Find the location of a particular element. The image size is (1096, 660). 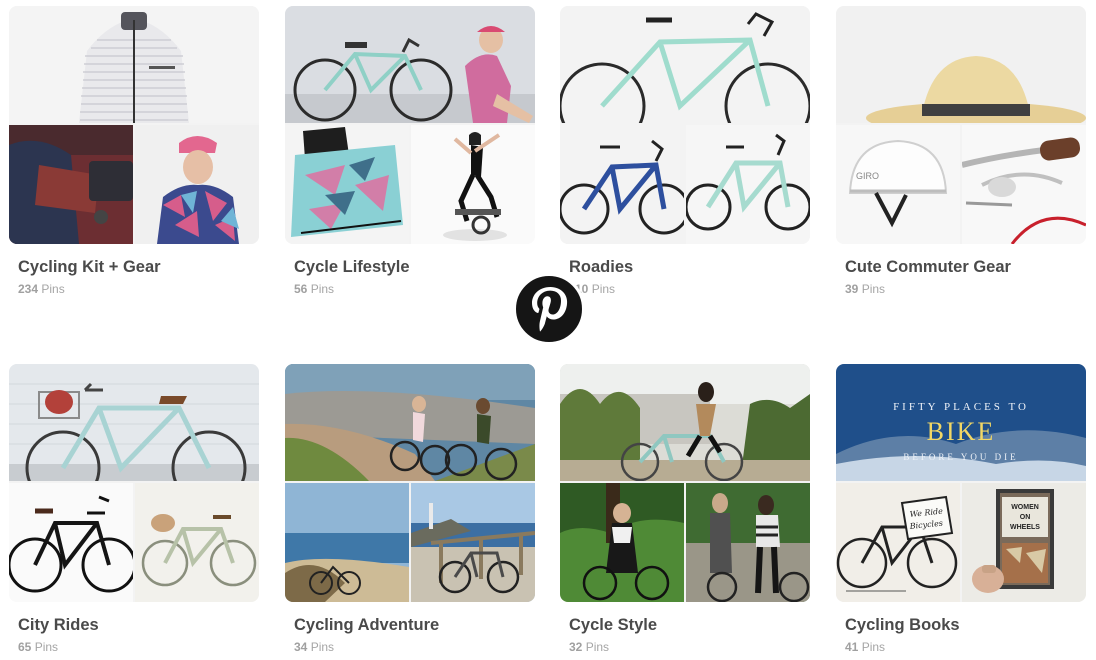

board-cover: GIRO is located at coordinates (961, 125).